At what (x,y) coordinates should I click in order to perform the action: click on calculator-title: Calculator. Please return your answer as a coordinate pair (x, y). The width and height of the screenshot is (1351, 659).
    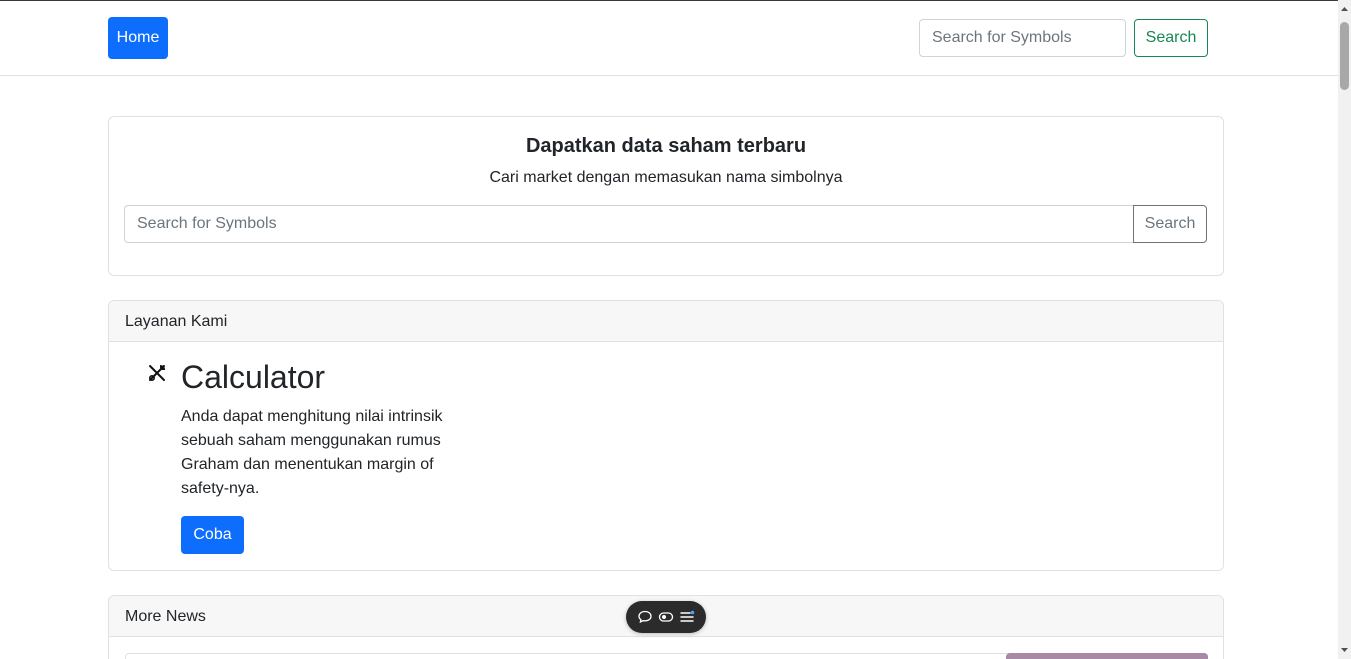
    Looking at the image, I should click on (253, 377).